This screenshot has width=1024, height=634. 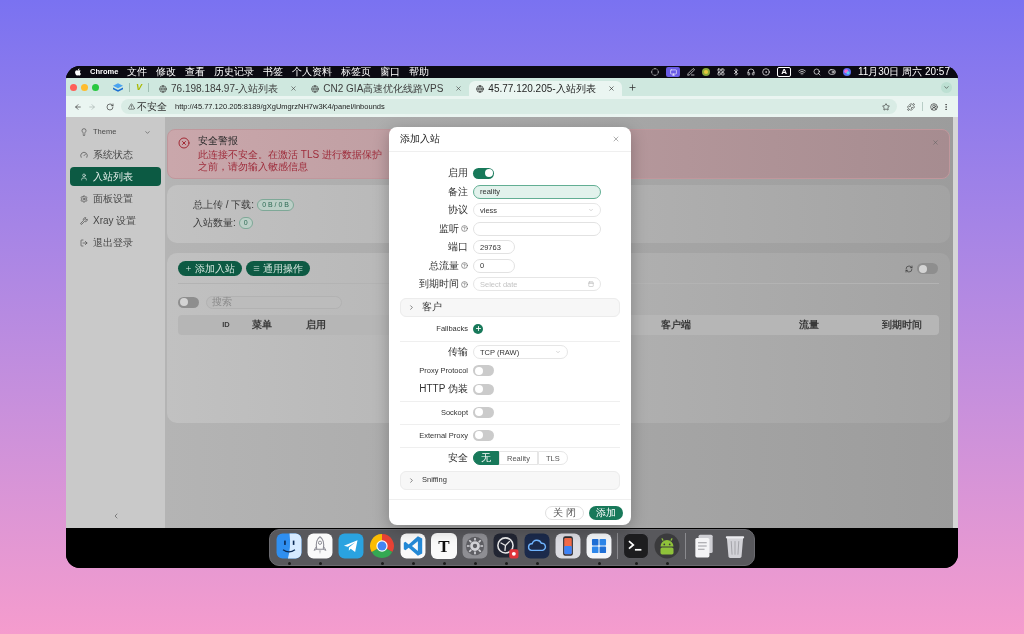 What do you see at coordinates (84, 242) in the screenshot?
I see `logout-icon` at bounding box center [84, 242].